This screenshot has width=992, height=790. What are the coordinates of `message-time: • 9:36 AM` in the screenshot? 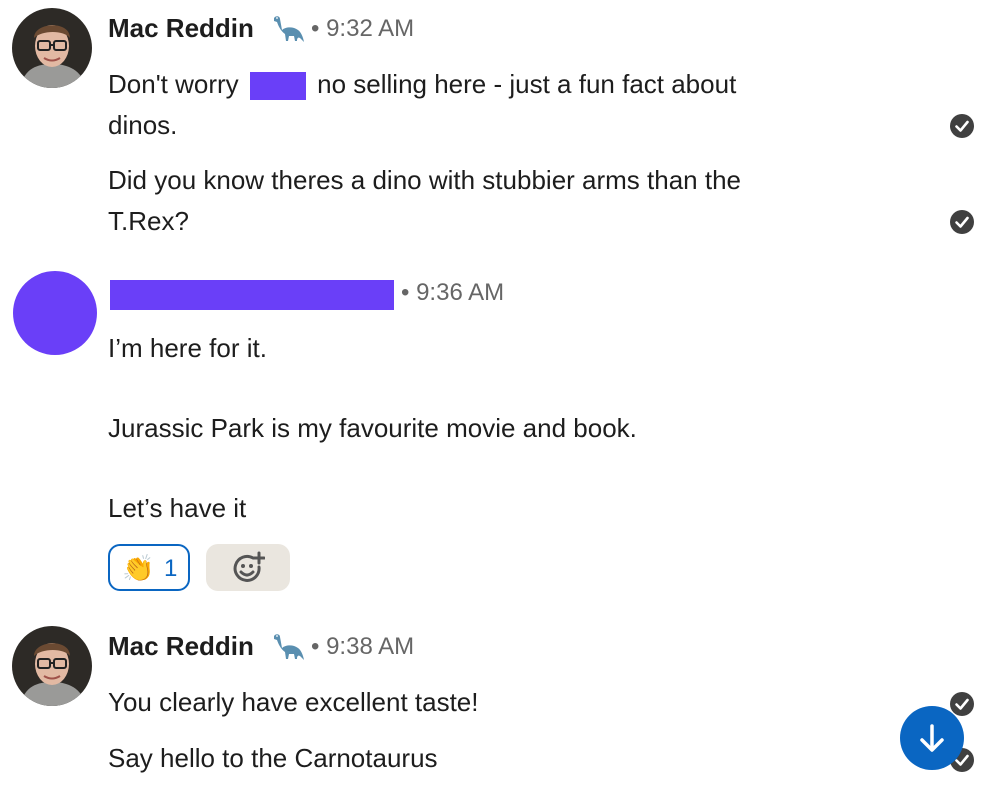 It's located at (453, 292).